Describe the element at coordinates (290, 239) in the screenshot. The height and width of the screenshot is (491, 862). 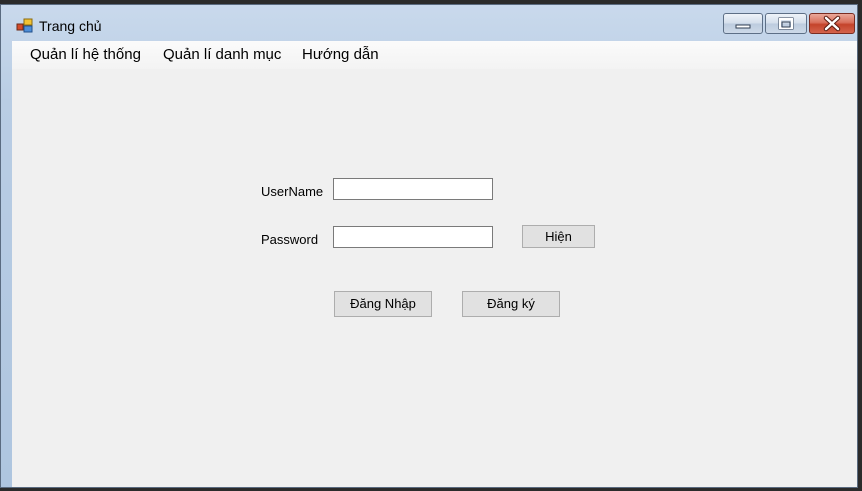
I see `password-label: Password` at that location.